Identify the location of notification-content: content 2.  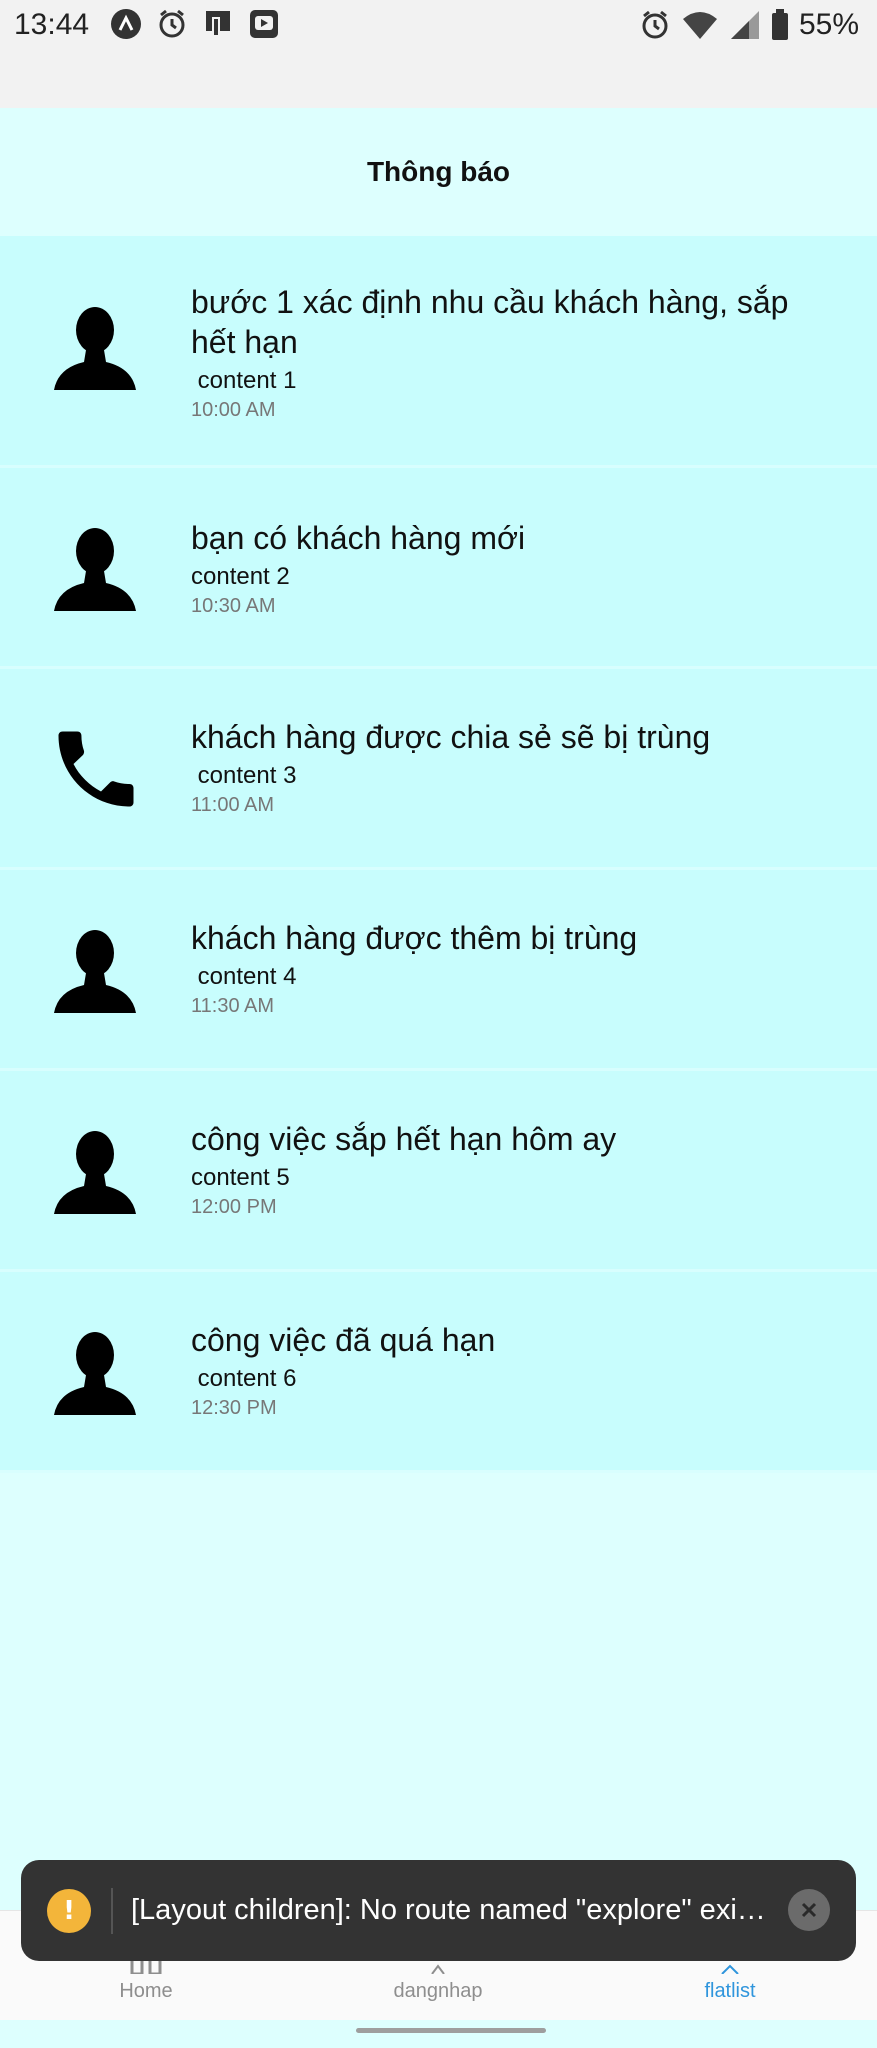
(240, 576).